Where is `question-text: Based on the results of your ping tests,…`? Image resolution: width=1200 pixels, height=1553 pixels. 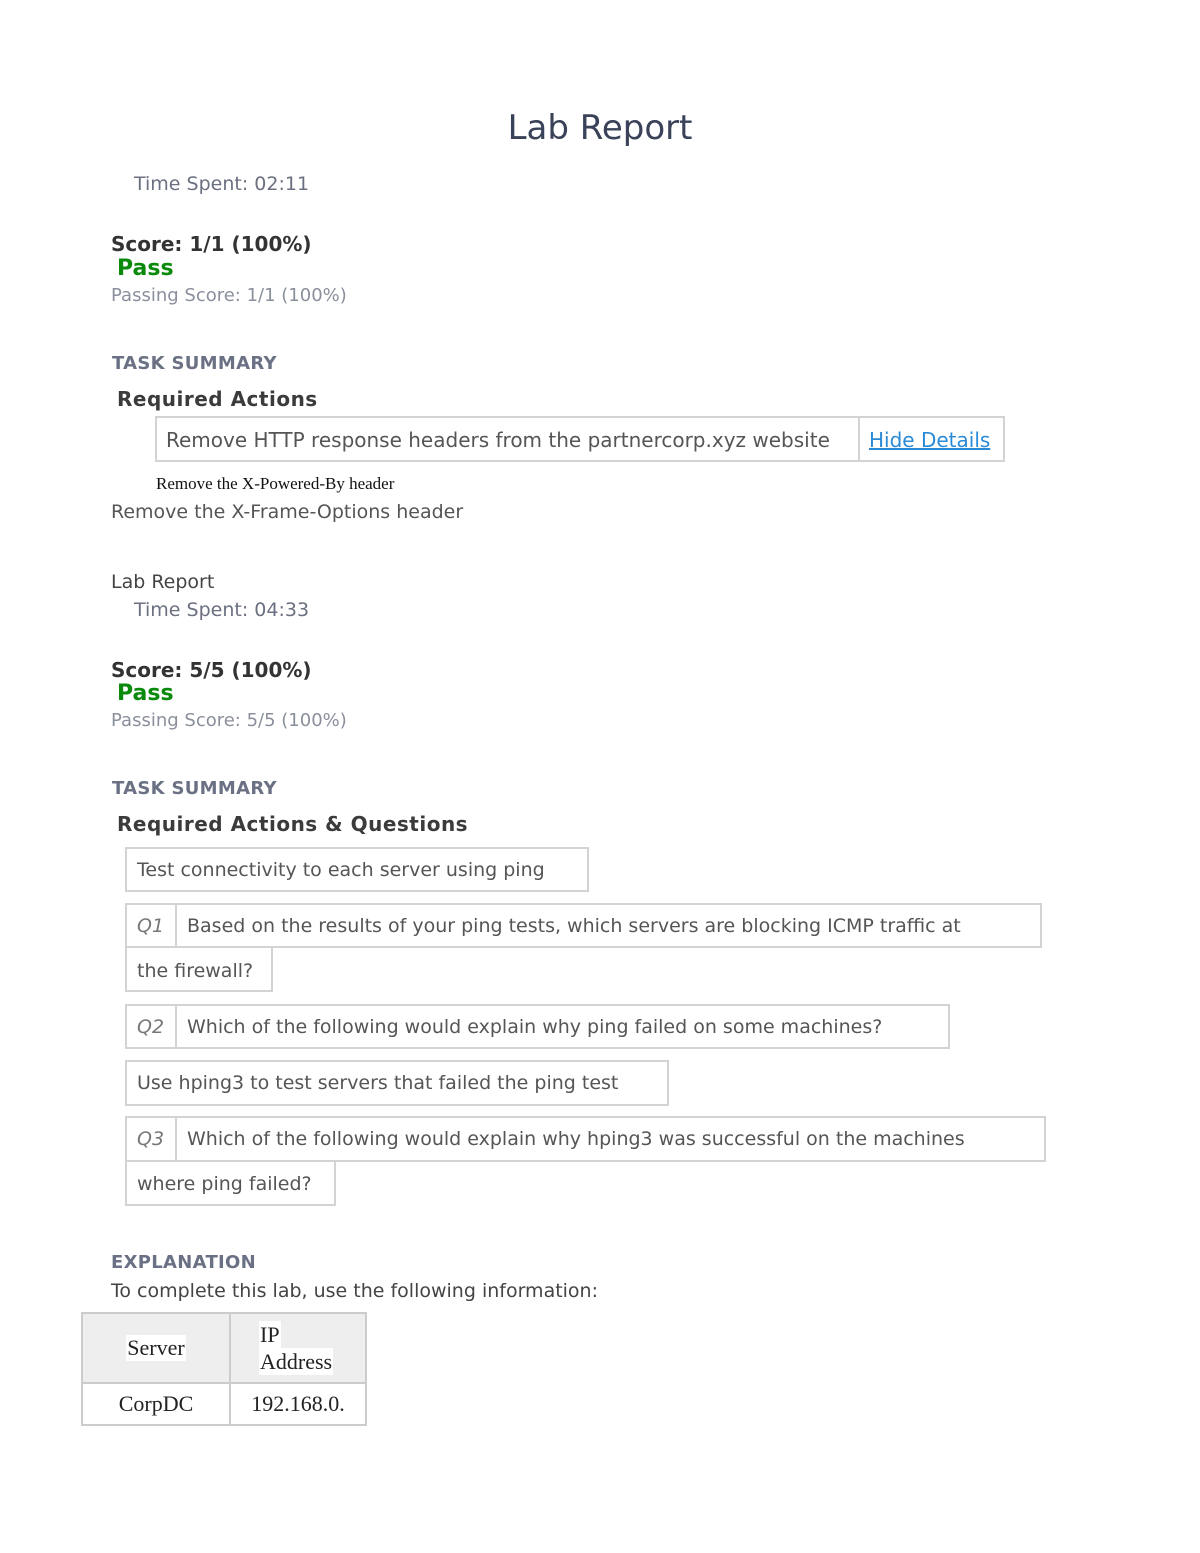 question-text: Based on the results of your ping tests,… is located at coordinates (574, 926).